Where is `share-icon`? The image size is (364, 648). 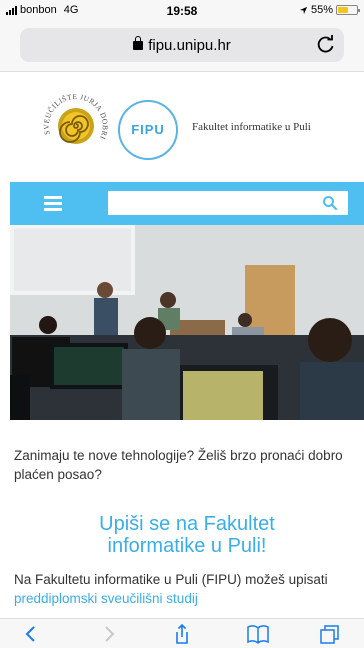 share-icon is located at coordinates (182, 634).